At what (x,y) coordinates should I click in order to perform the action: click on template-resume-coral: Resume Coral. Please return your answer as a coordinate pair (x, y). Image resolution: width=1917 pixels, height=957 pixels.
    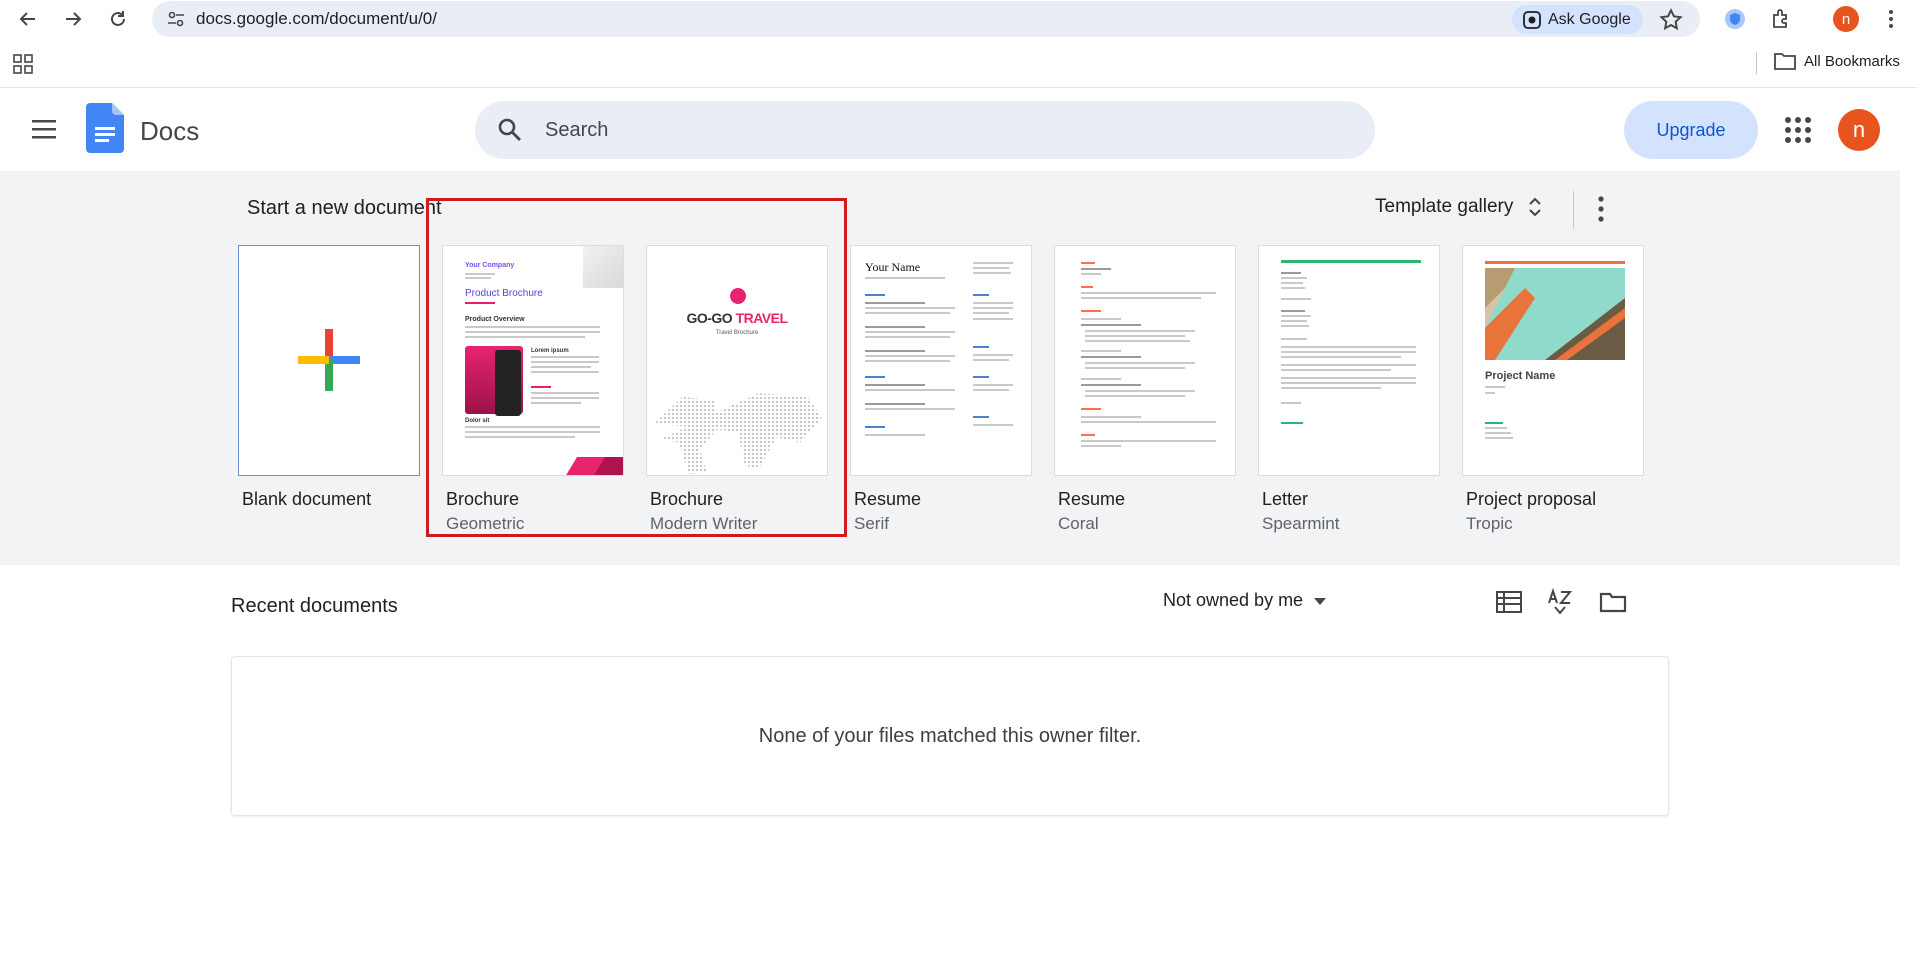
    Looking at the image, I should click on (1145, 389).